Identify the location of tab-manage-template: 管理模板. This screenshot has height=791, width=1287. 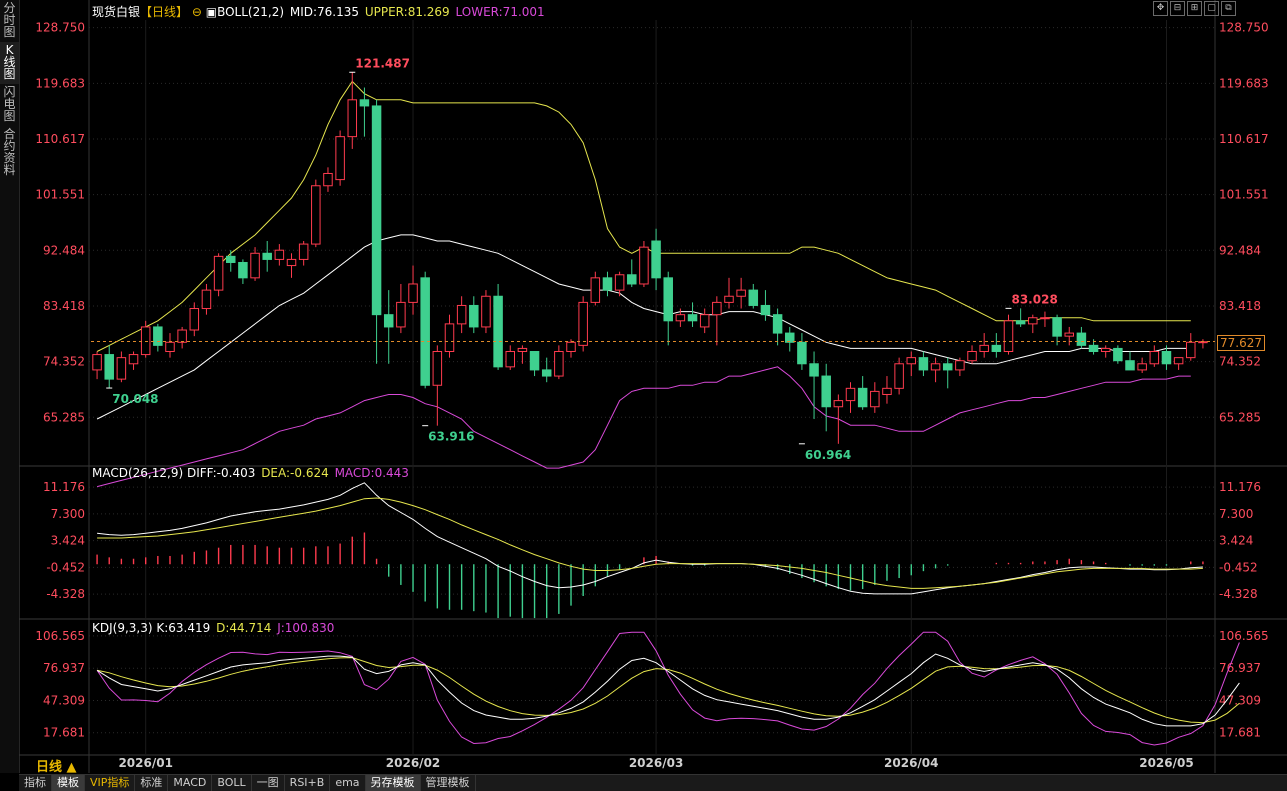
(448, 783).